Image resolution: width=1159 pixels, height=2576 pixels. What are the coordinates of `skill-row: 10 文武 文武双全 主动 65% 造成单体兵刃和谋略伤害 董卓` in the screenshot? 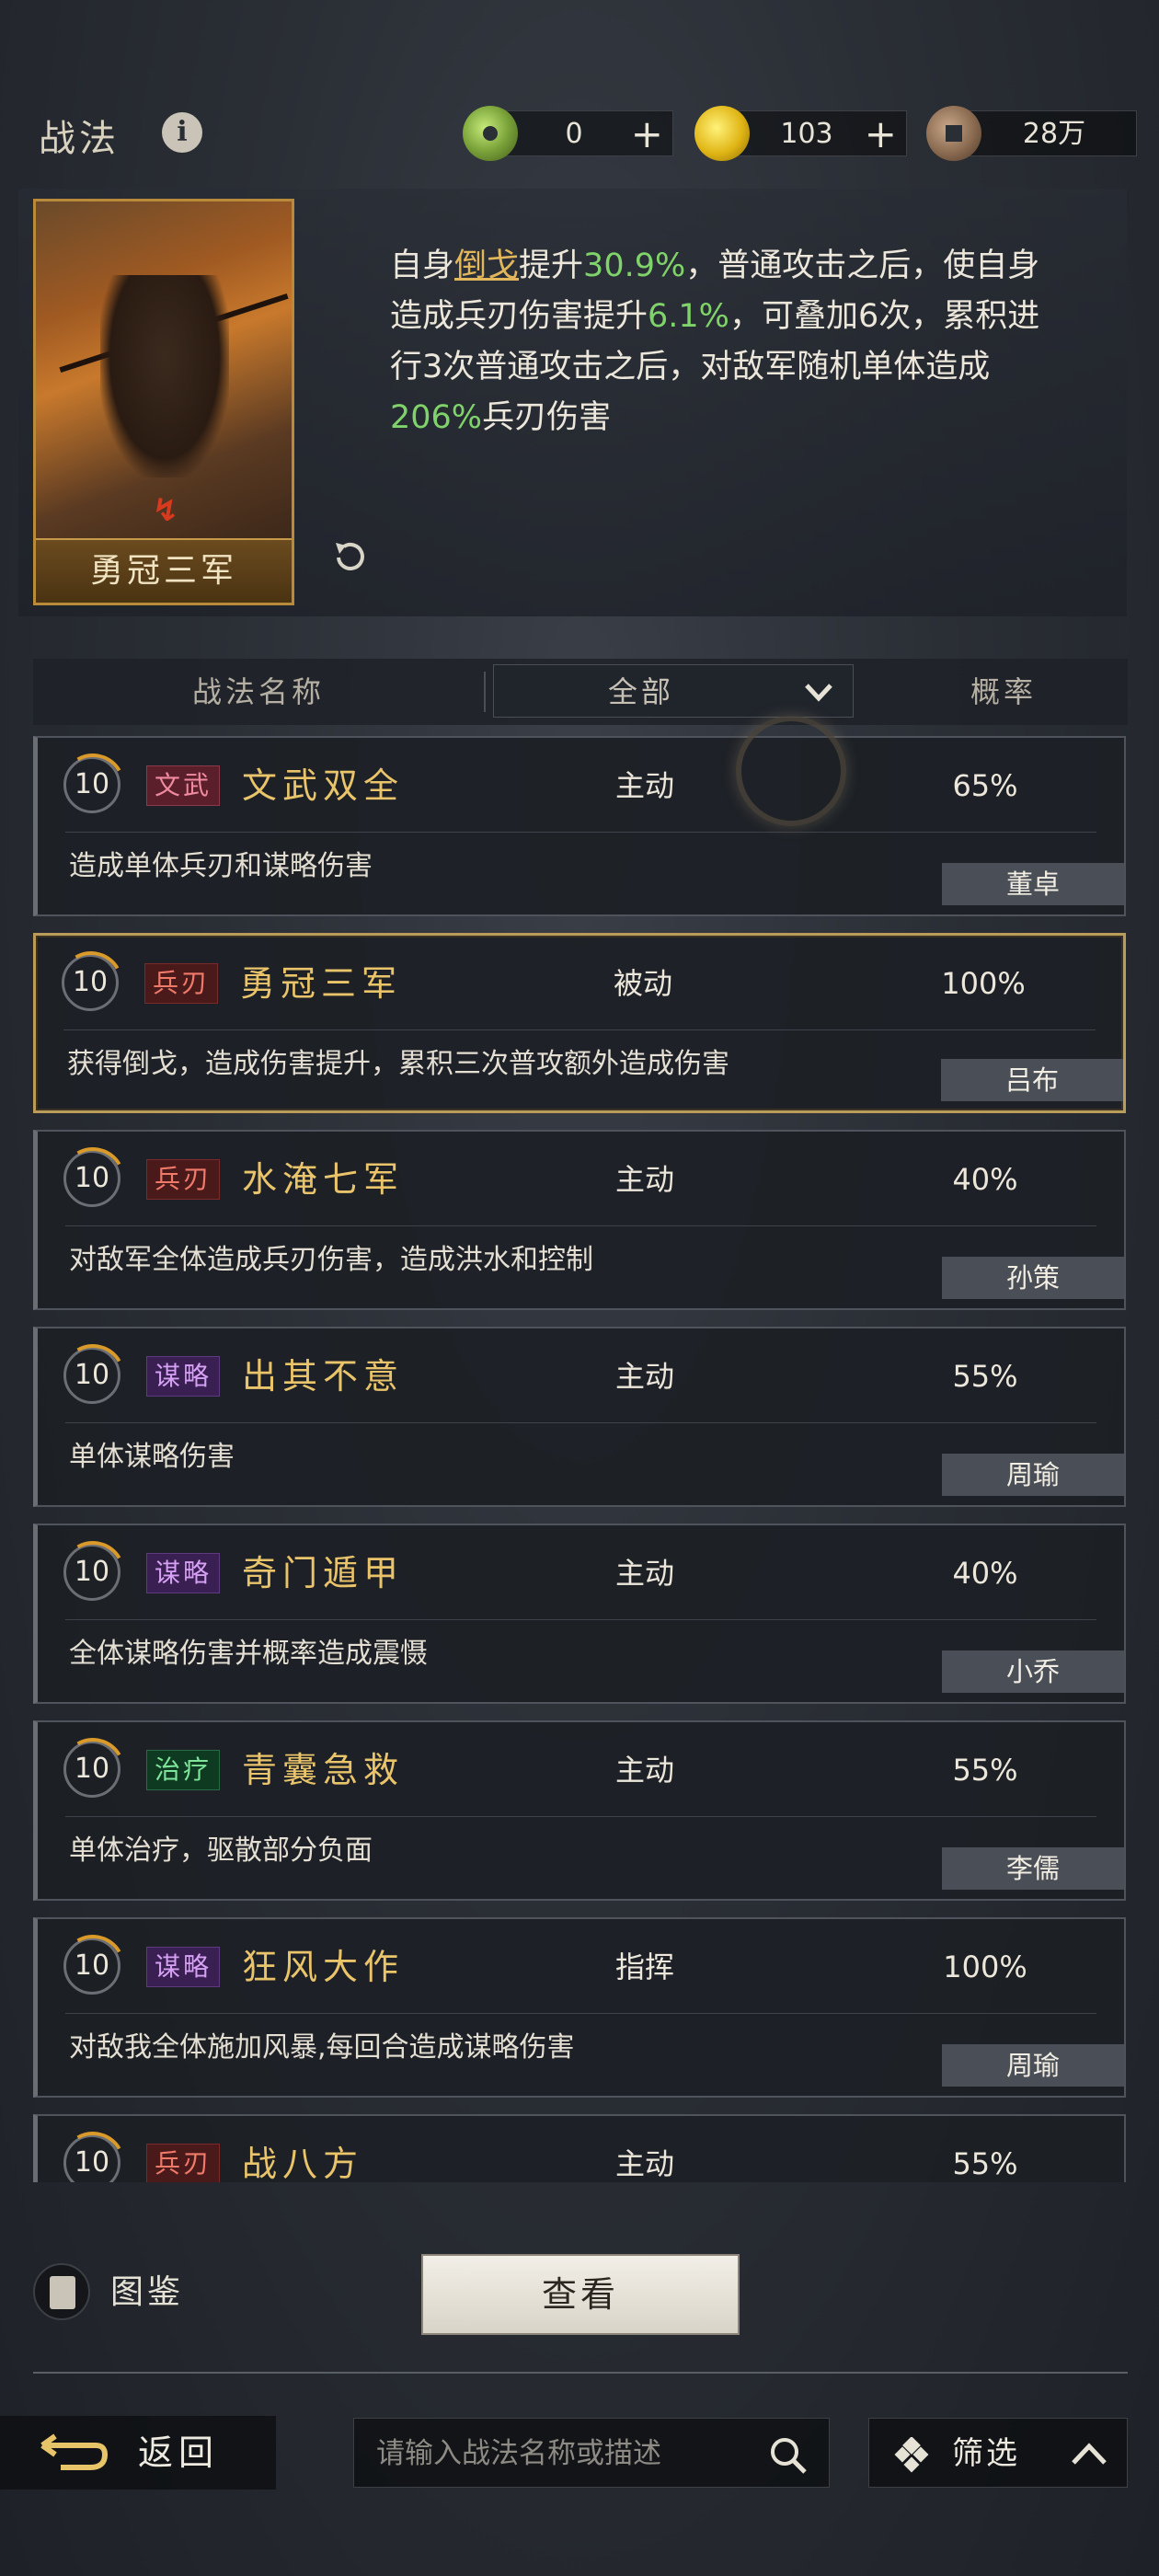 It's located at (579, 826).